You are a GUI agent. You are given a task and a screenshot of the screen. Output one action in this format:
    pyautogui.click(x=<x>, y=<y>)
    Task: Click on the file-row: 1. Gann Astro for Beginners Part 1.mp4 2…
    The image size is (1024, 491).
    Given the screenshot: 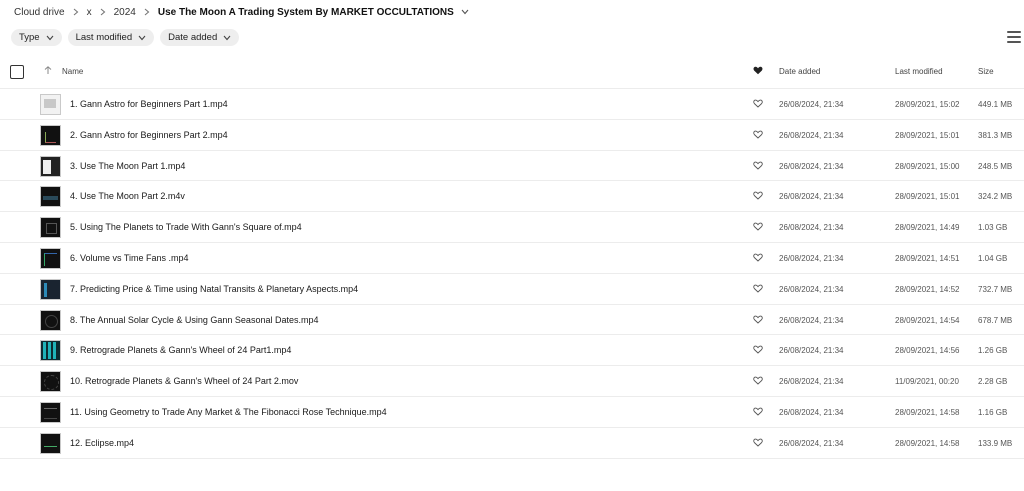 What is the action you would take?
    pyautogui.click(x=512, y=104)
    